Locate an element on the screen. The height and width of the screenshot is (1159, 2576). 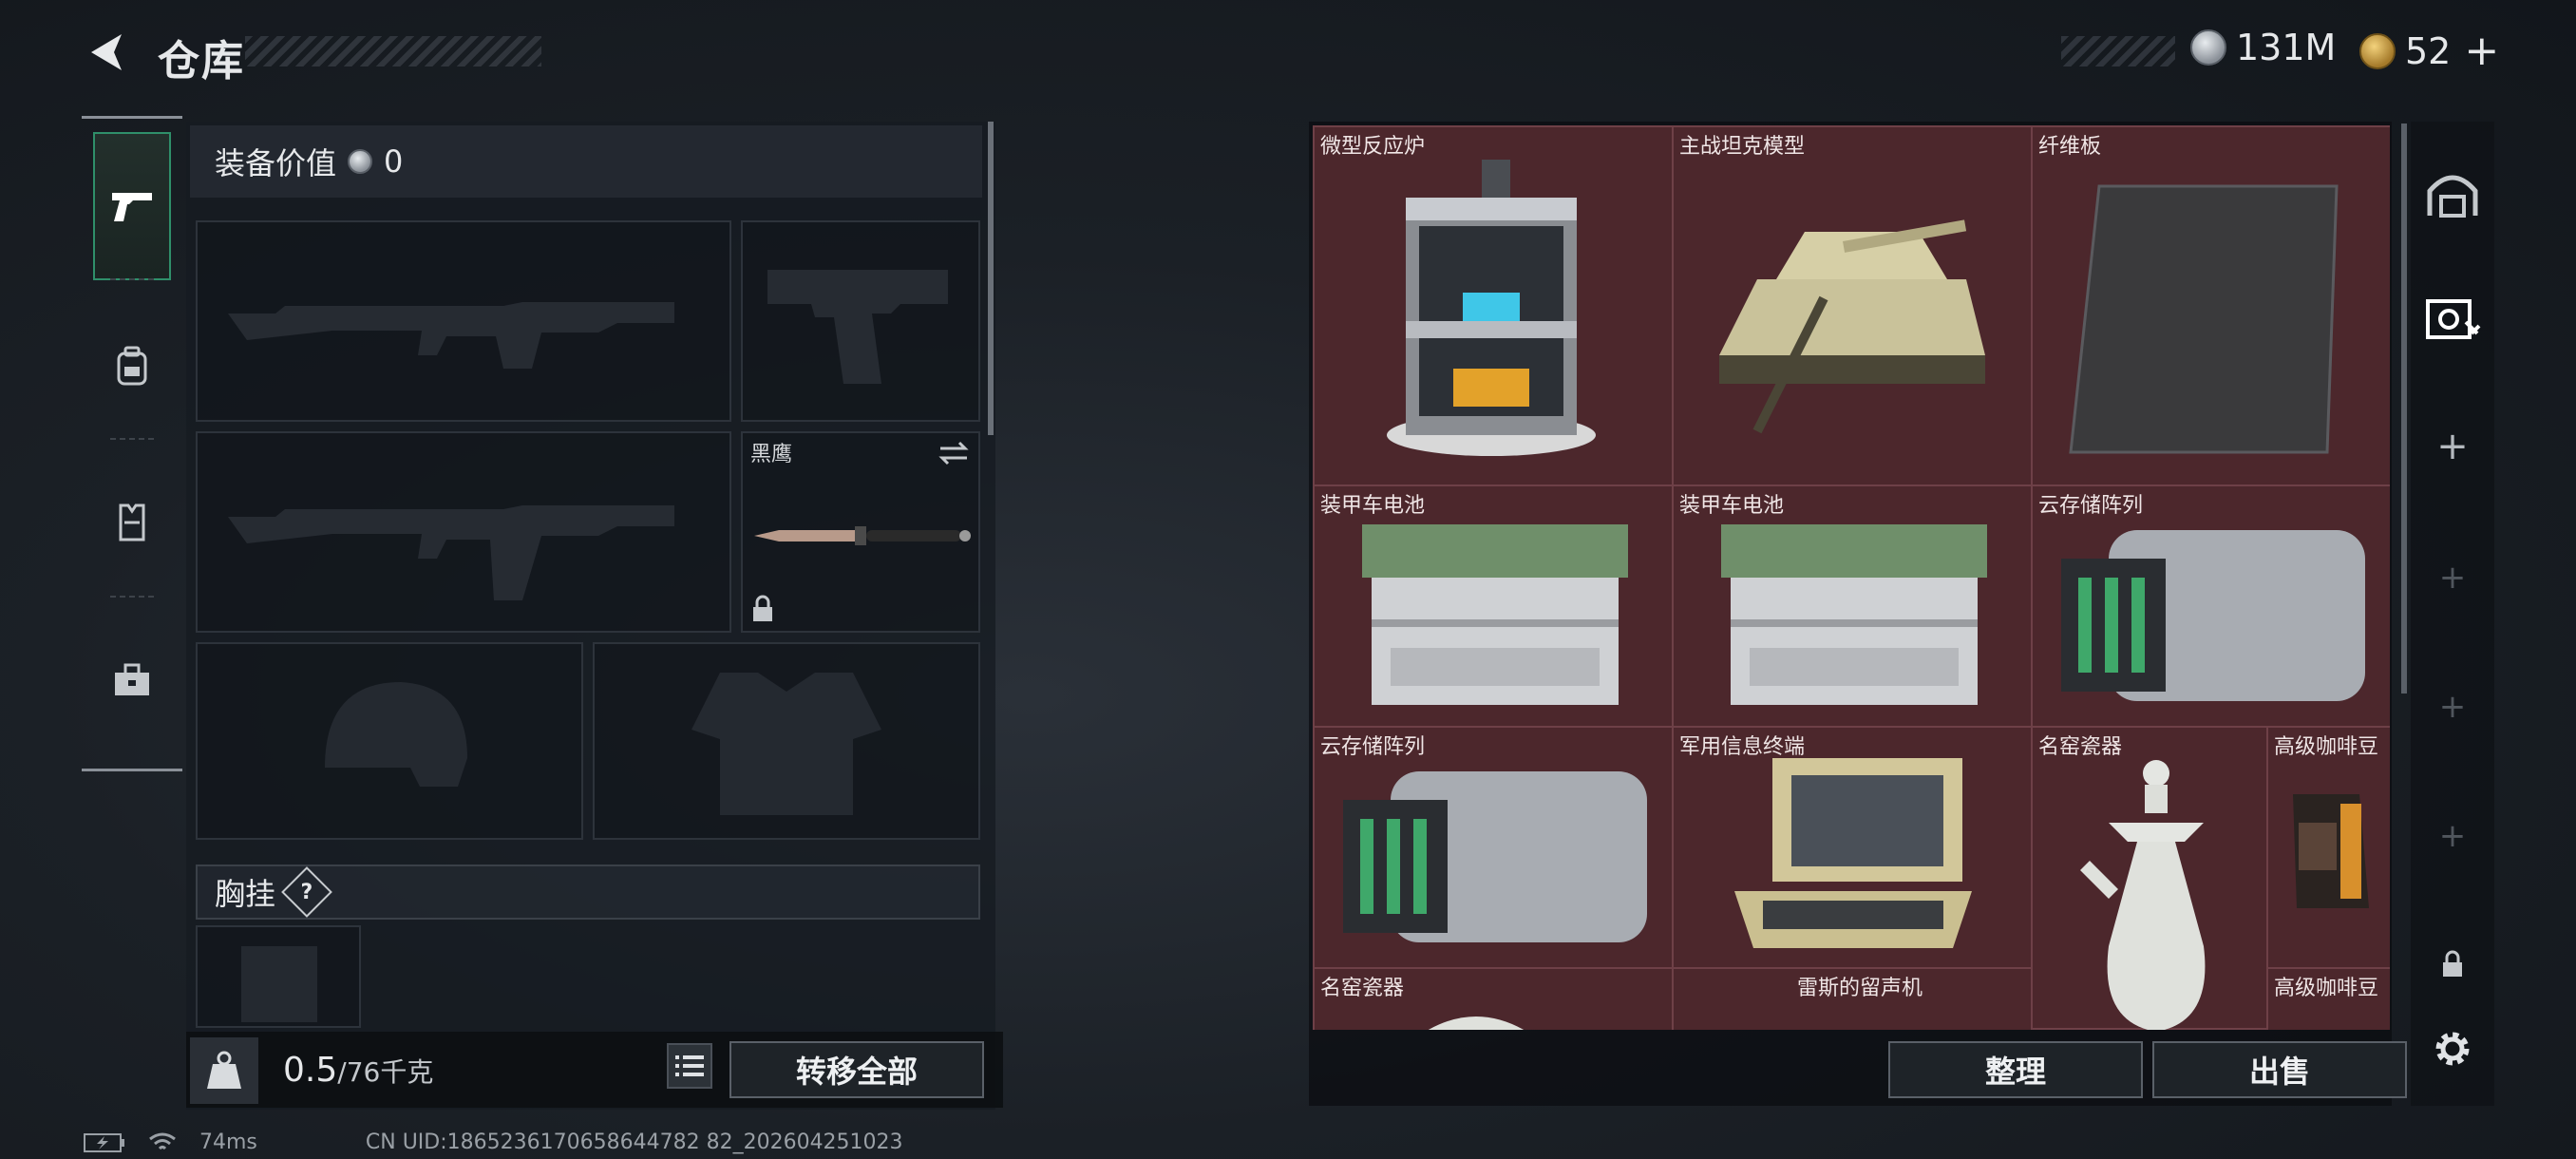
nav-vest is located at coordinates (132, 522).